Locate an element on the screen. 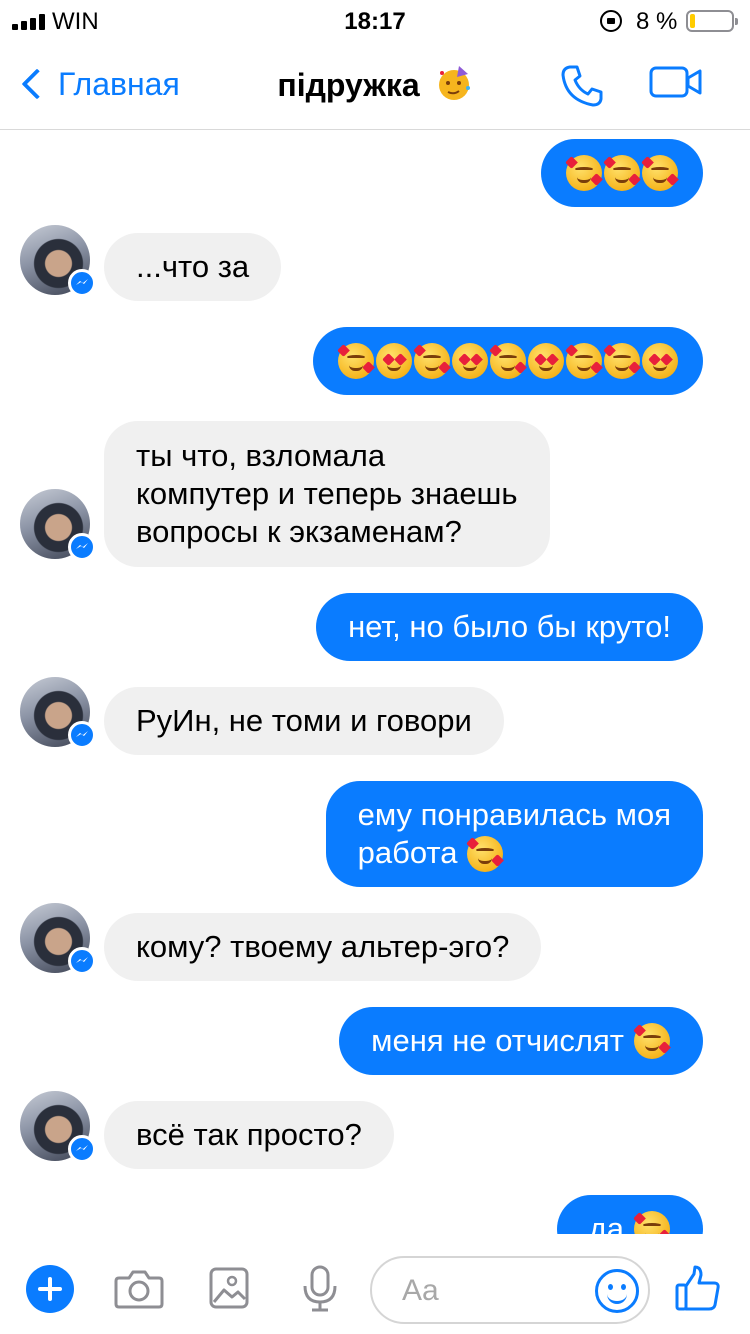 The image size is (750, 1334). contact-name: підружка is located at coordinates (348, 85).